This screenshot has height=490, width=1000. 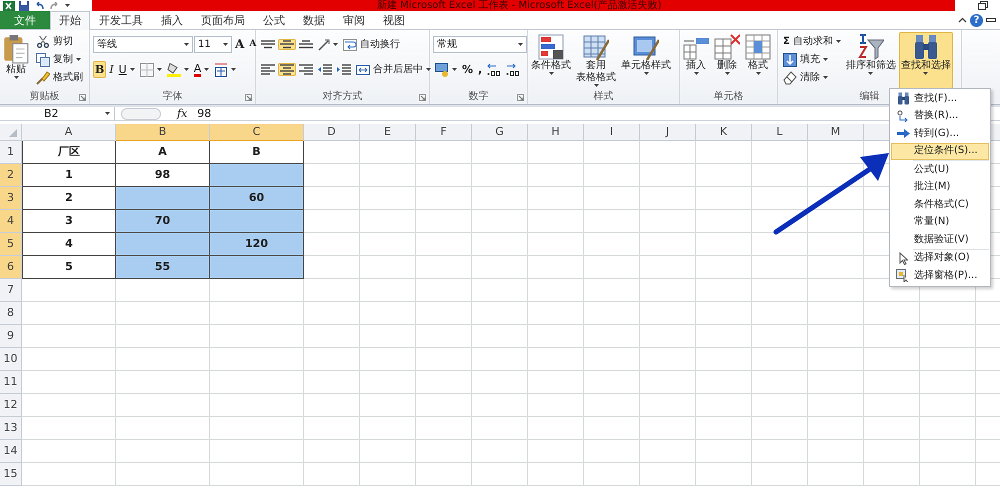 What do you see at coordinates (551, 60) in the screenshot?
I see `ribbon-button: 条件格式` at bounding box center [551, 60].